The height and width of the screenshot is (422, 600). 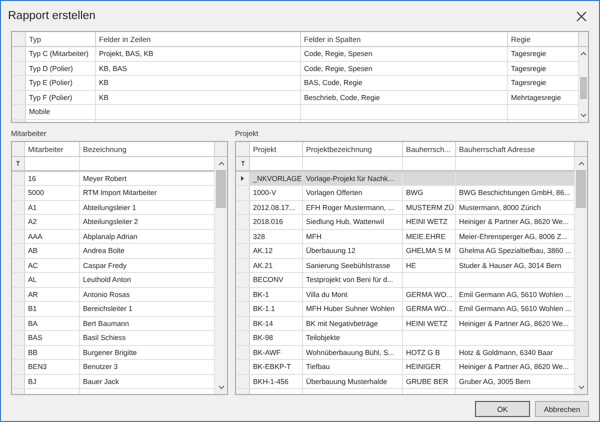 I want to click on row-pointer-icon, so click(x=242, y=178).